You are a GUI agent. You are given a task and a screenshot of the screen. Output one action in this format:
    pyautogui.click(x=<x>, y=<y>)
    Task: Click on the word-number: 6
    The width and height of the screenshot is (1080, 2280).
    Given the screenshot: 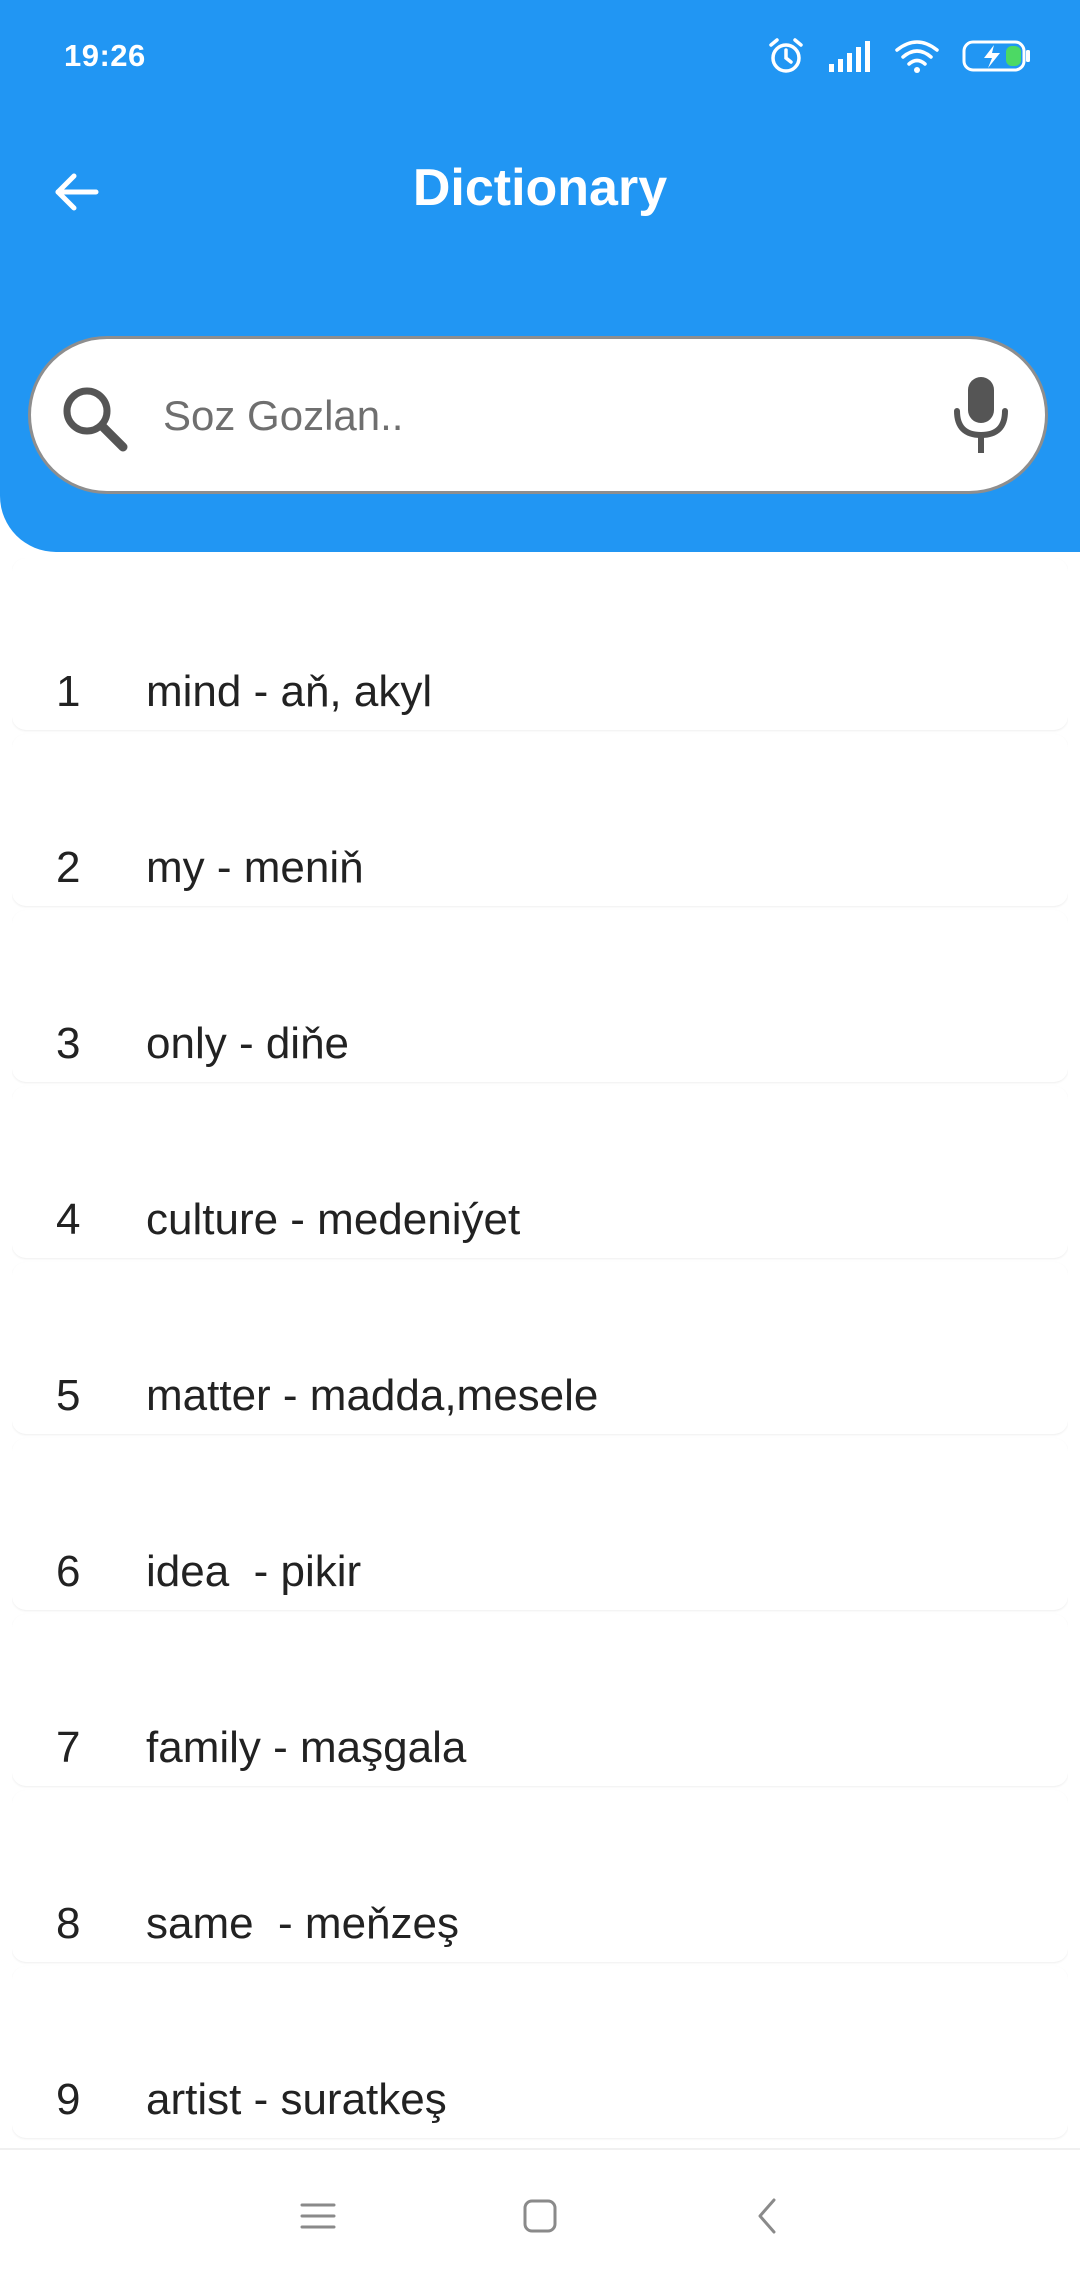 What is the action you would take?
    pyautogui.click(x=68, y=1571)
    